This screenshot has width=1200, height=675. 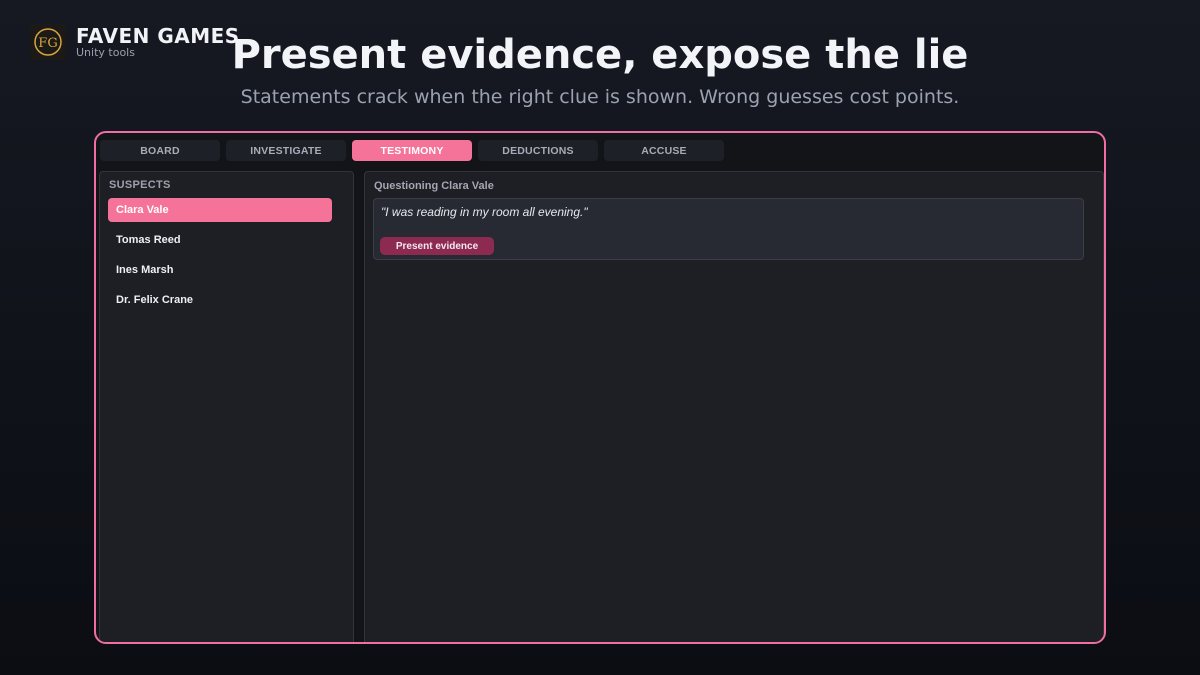 I want to click on suspect-item-clara-vale: Clara Vale, so click(x=220, y=210).